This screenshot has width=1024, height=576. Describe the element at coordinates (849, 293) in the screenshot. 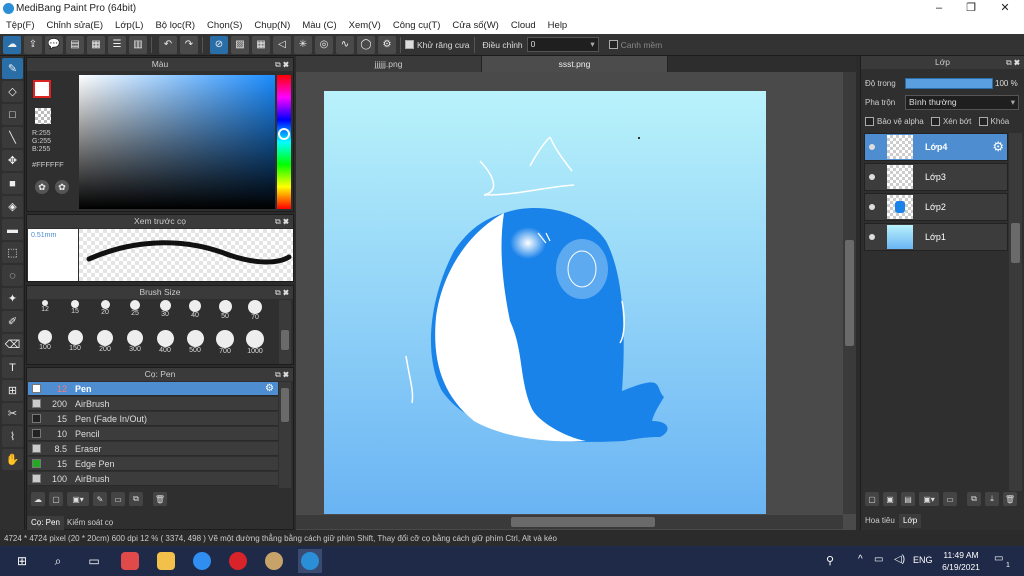

I see `canvas-vertical-scroll-thumb` at that location.